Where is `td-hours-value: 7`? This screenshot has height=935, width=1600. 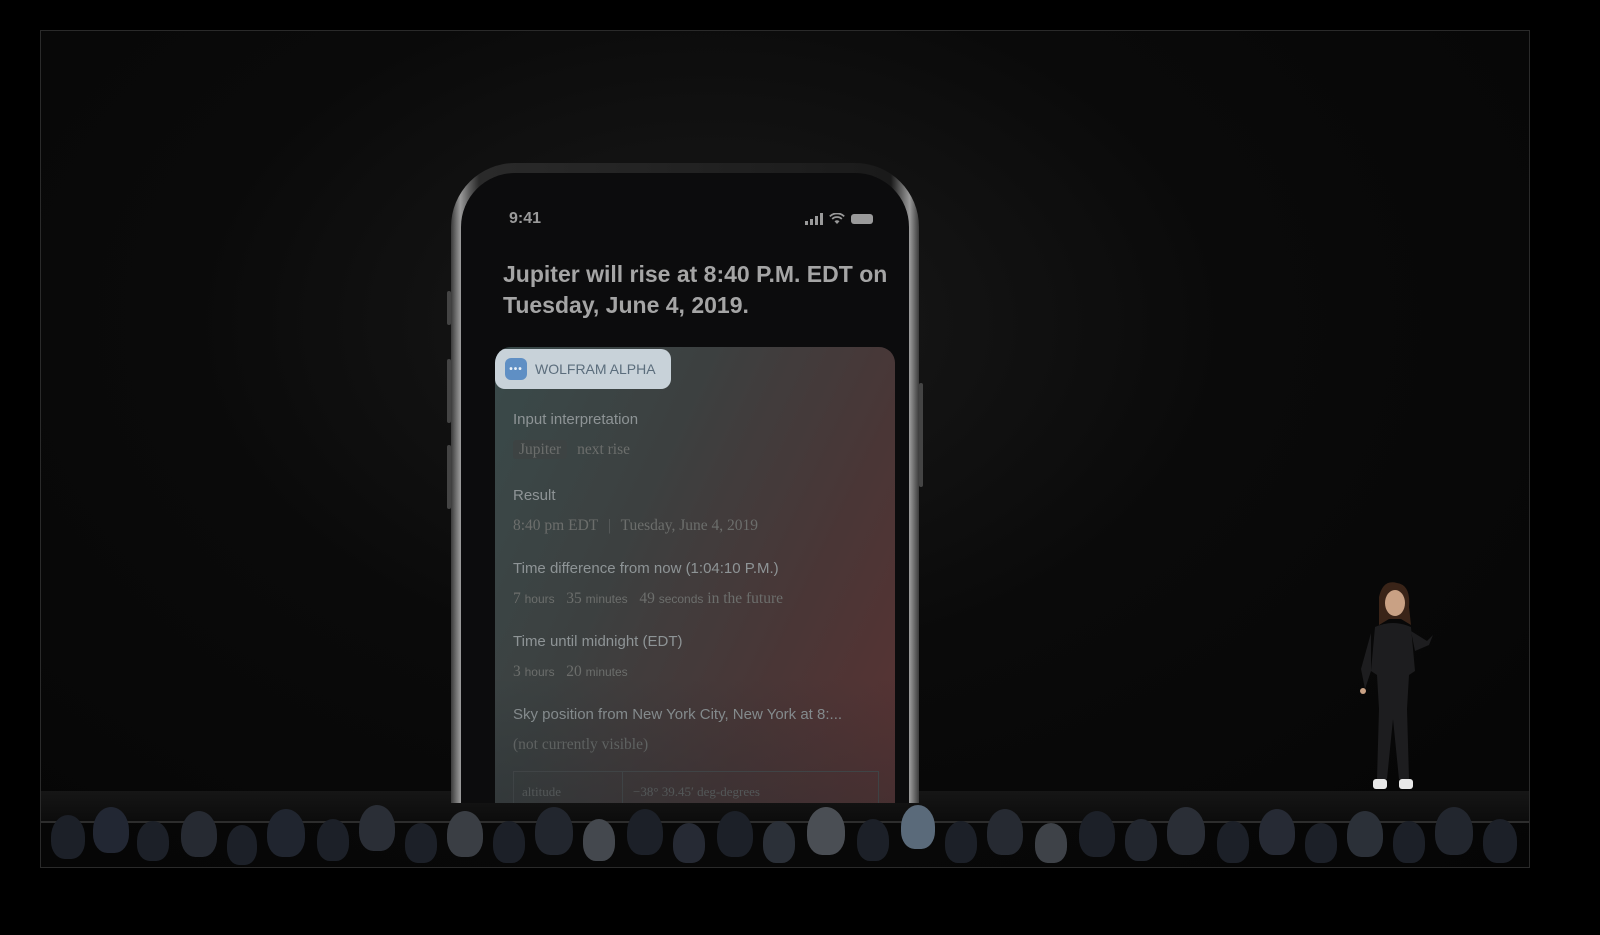
td-hours-value: 7 is located at coordinates (517, 598).